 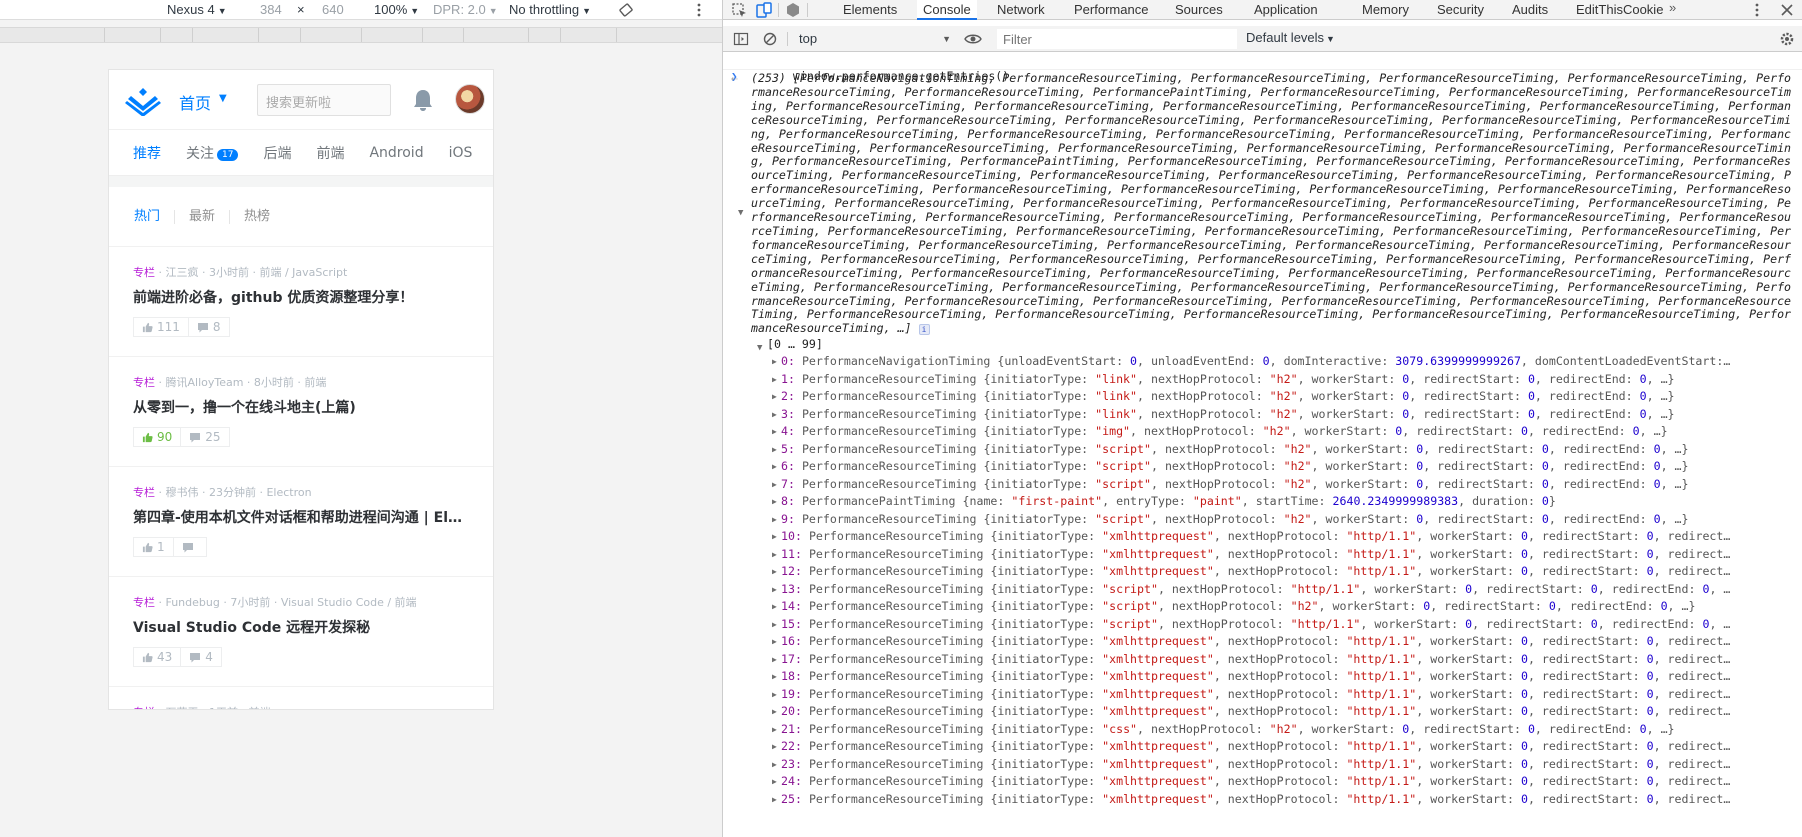 I want to click on comment-button: 4, so click(x=200, y=657).